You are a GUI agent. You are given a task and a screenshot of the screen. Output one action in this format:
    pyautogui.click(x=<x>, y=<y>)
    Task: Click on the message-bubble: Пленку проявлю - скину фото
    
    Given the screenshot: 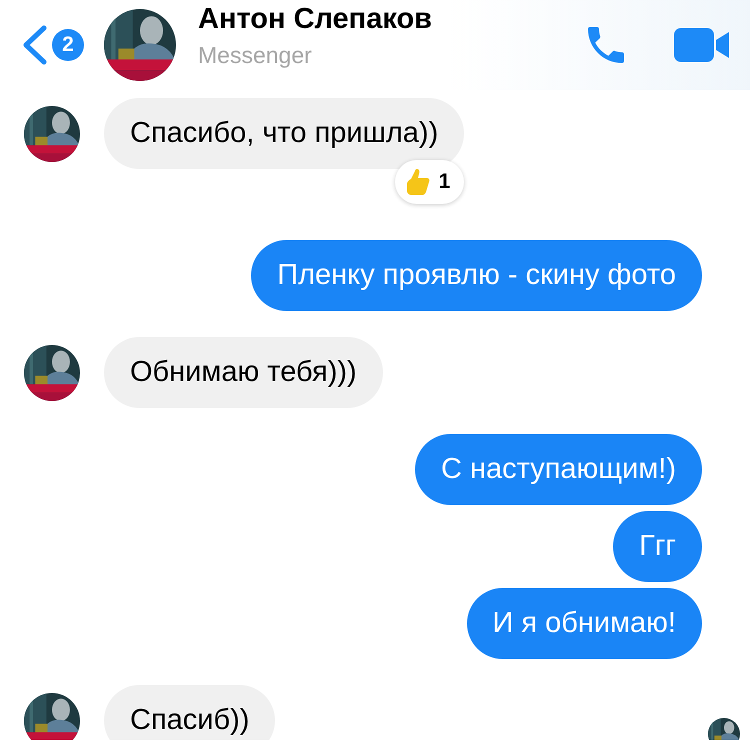 What is the action you would take?
    pyautogui.click(x=476, y=275)
    